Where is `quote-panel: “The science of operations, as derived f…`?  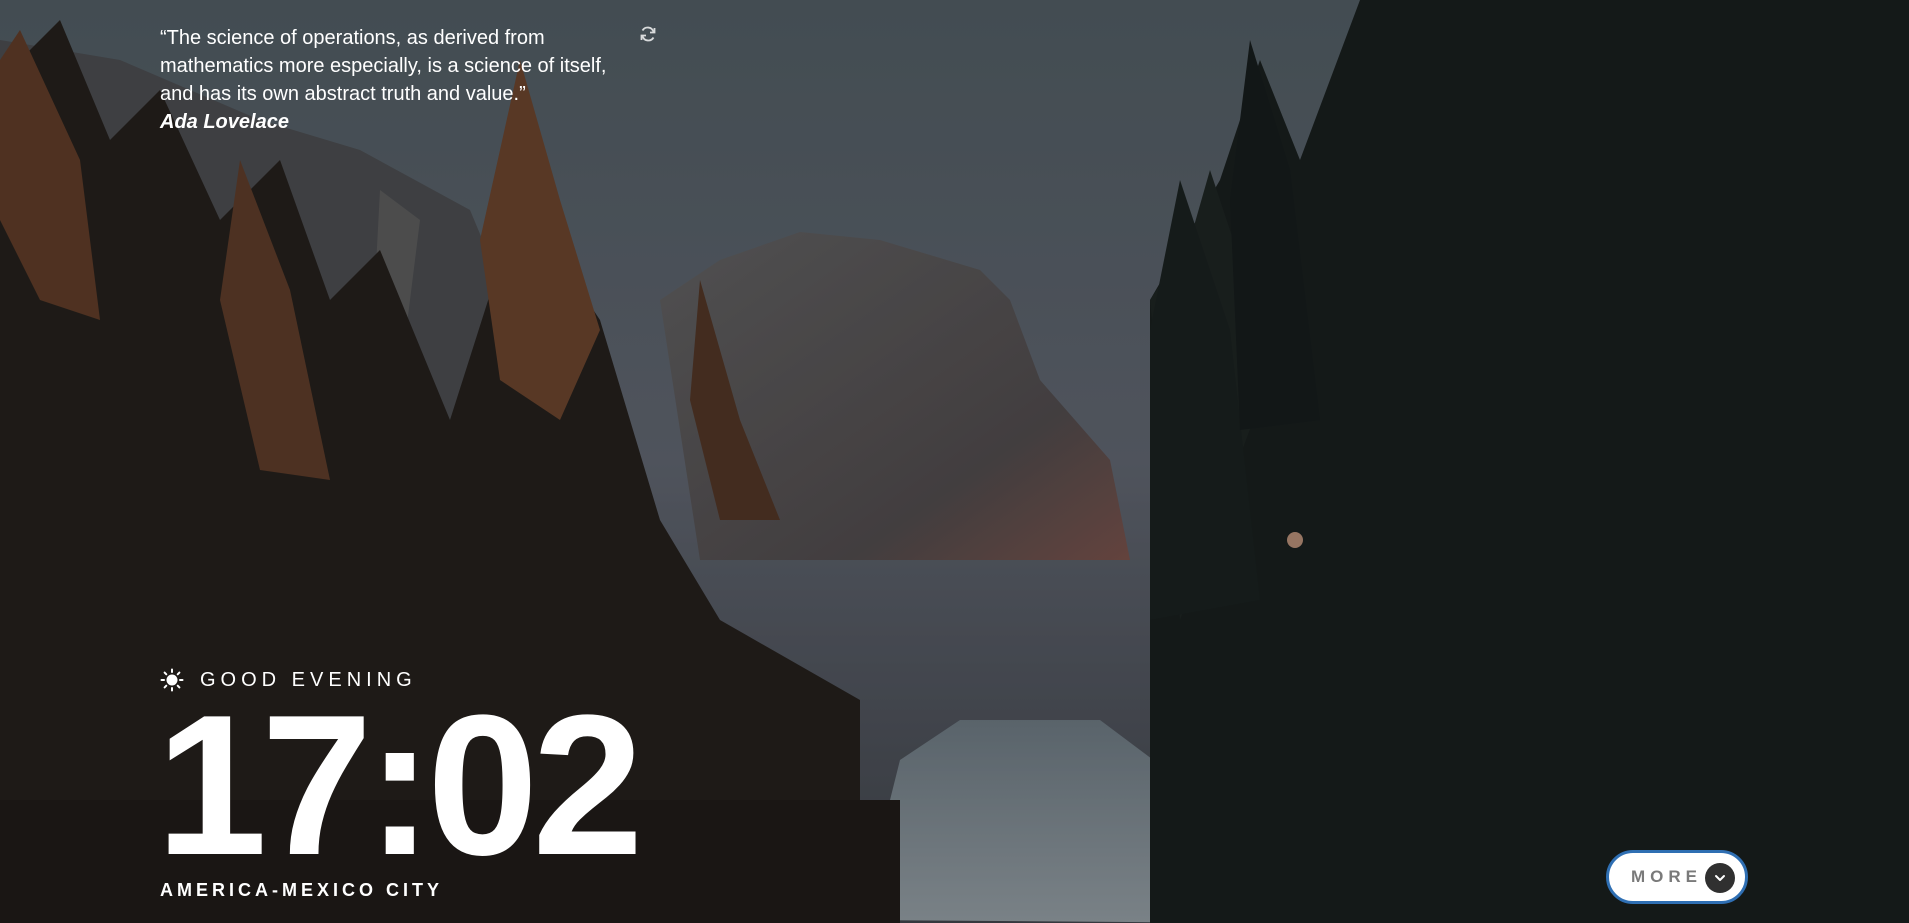 quote-panel: “The science of operations, as derived f… is located at coordinates (420, 80).